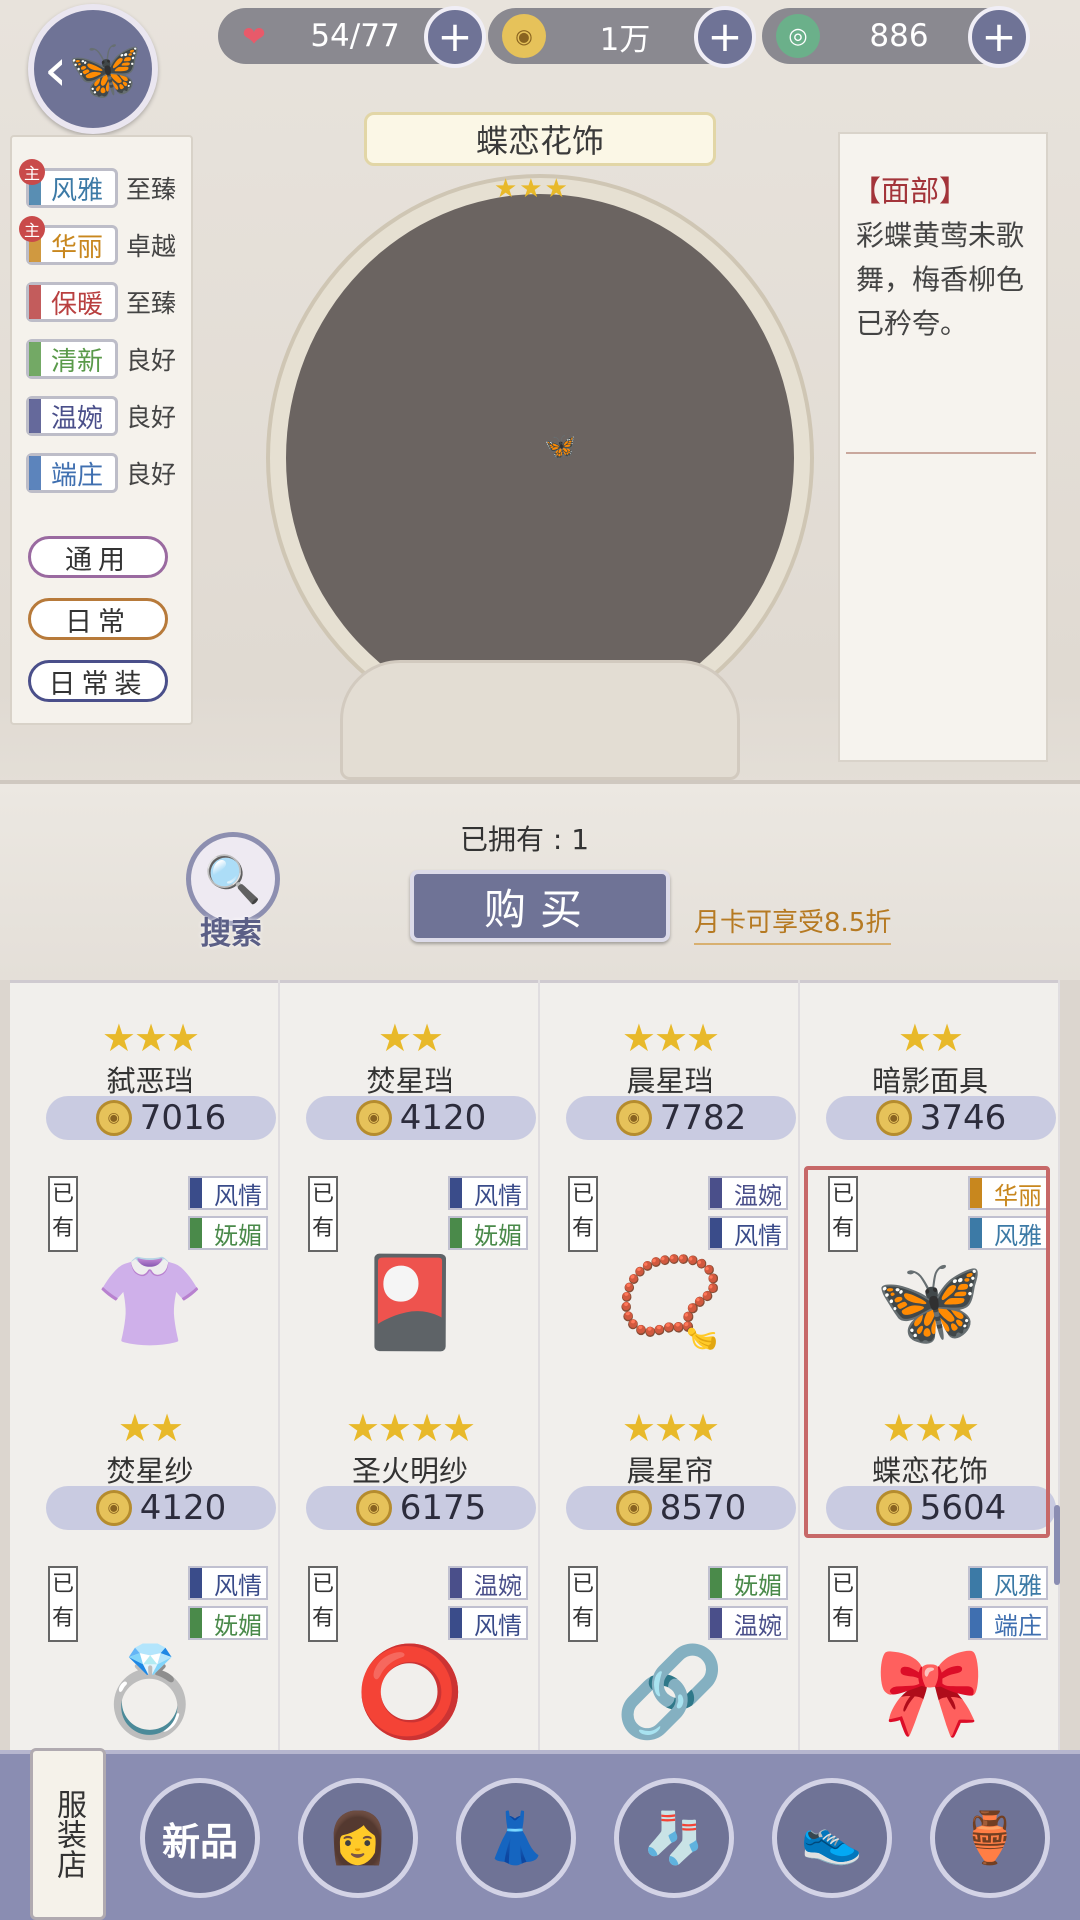 The image size is (1080, 1920). What do you see at coordinates (725, 37) in the screenshot?
I see `add-coin-button: +` at bounding box center [725, 37].